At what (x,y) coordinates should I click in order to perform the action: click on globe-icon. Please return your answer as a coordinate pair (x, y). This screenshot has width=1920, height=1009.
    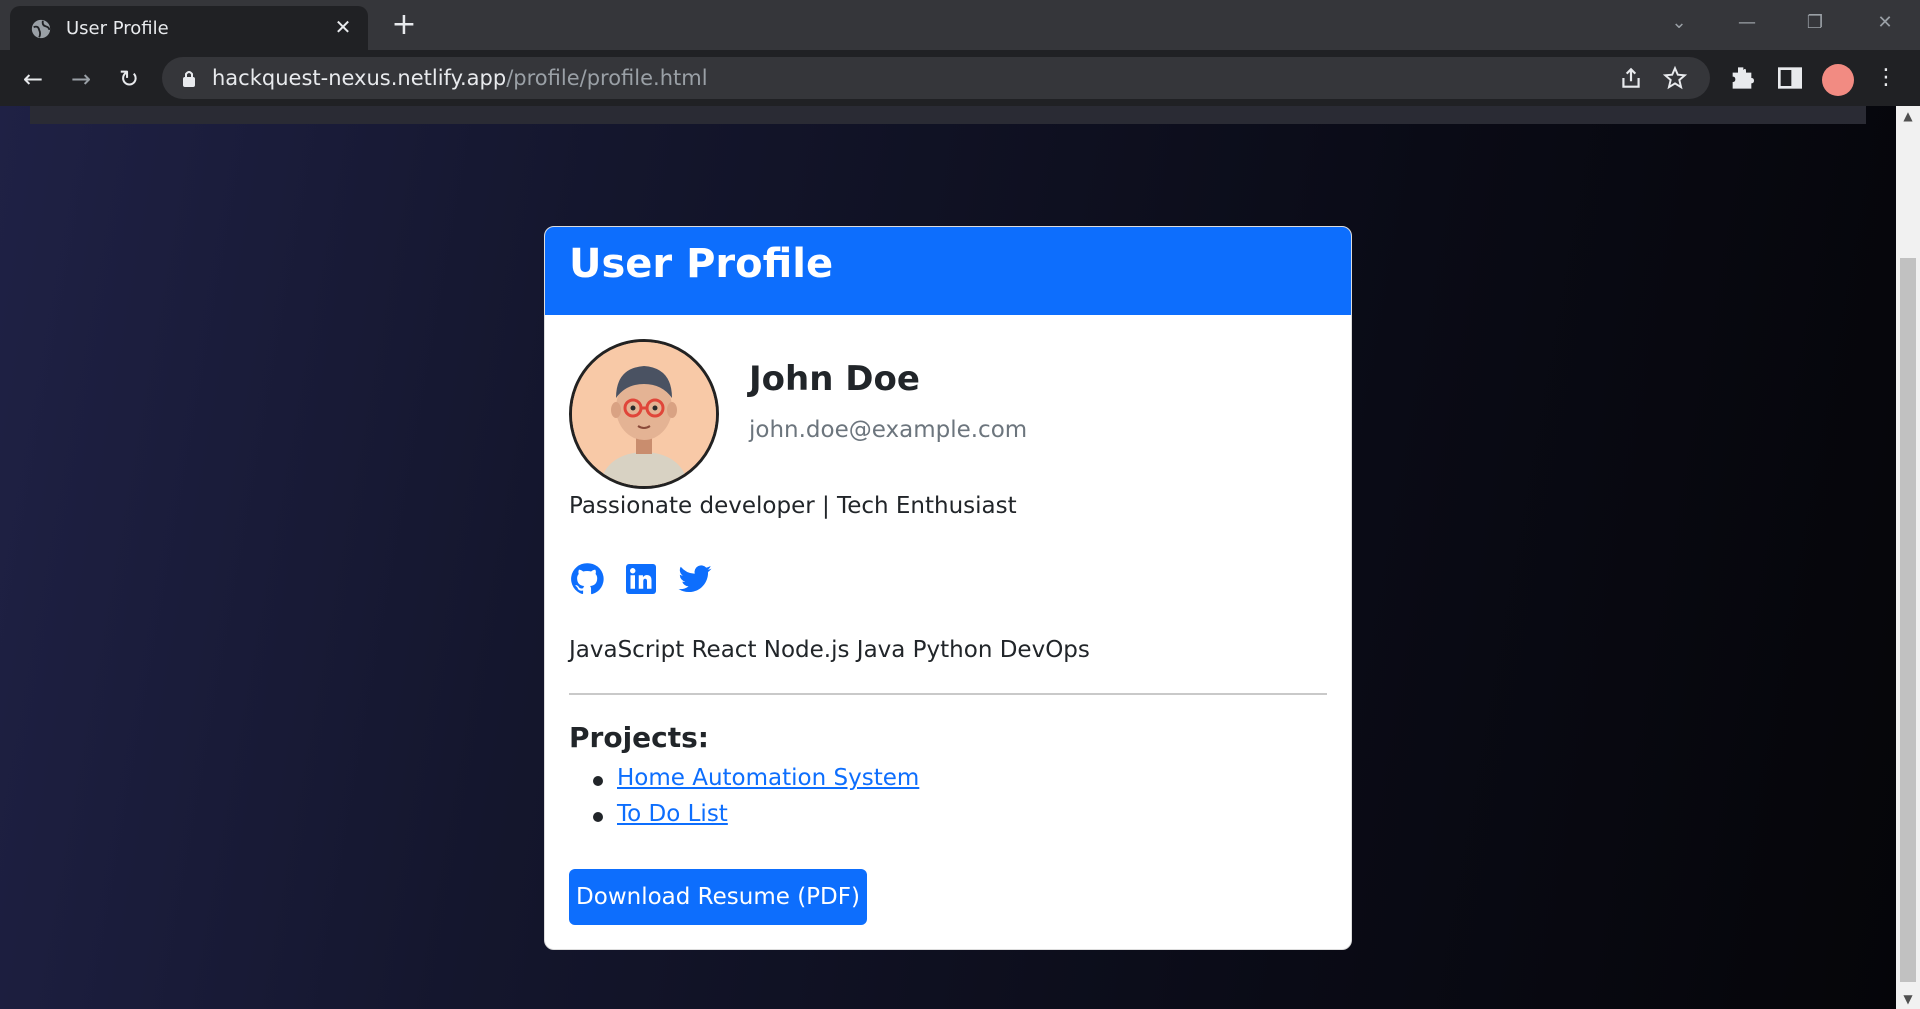
    Looking at the image, I should click on (41, 29).